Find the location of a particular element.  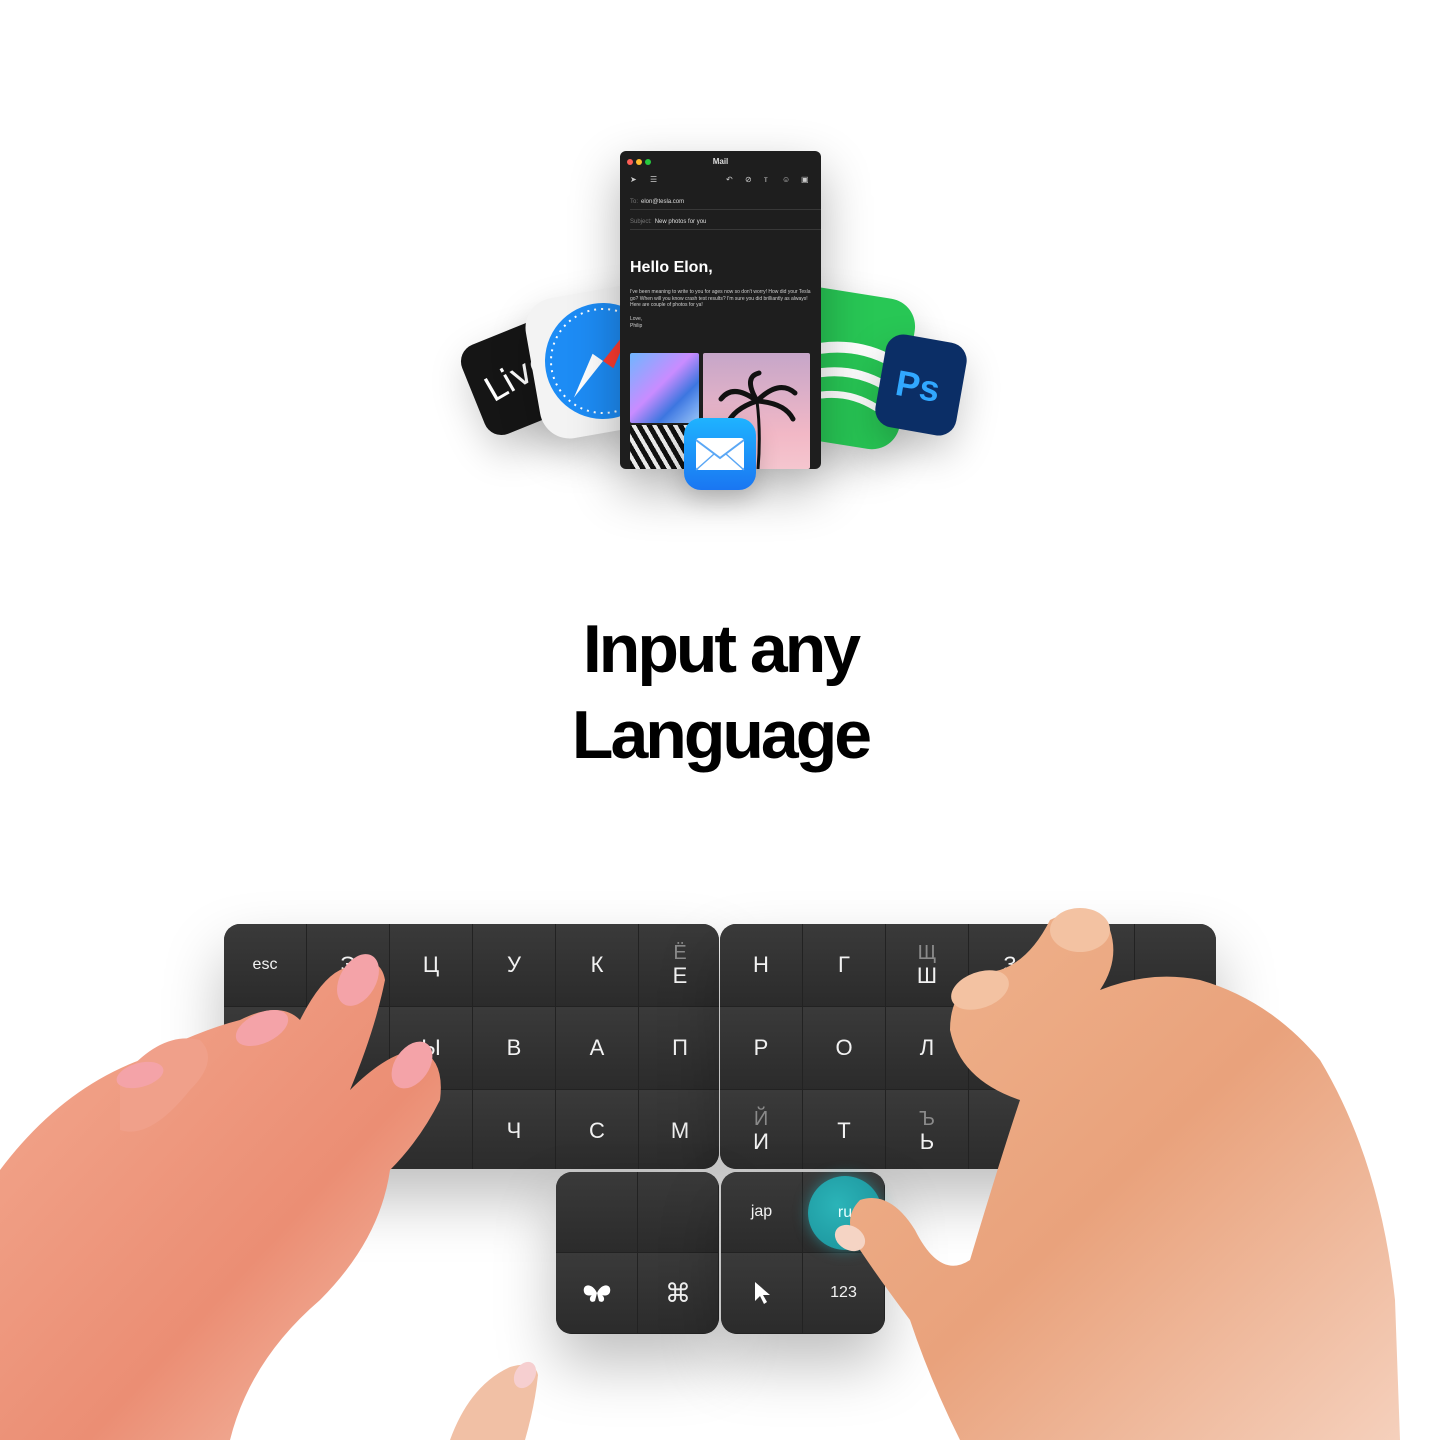

mail-toolbar: ➤ ☰ ↶ ⊘ ᴛ ☺ ▣ is located at coordinates (720, 182).